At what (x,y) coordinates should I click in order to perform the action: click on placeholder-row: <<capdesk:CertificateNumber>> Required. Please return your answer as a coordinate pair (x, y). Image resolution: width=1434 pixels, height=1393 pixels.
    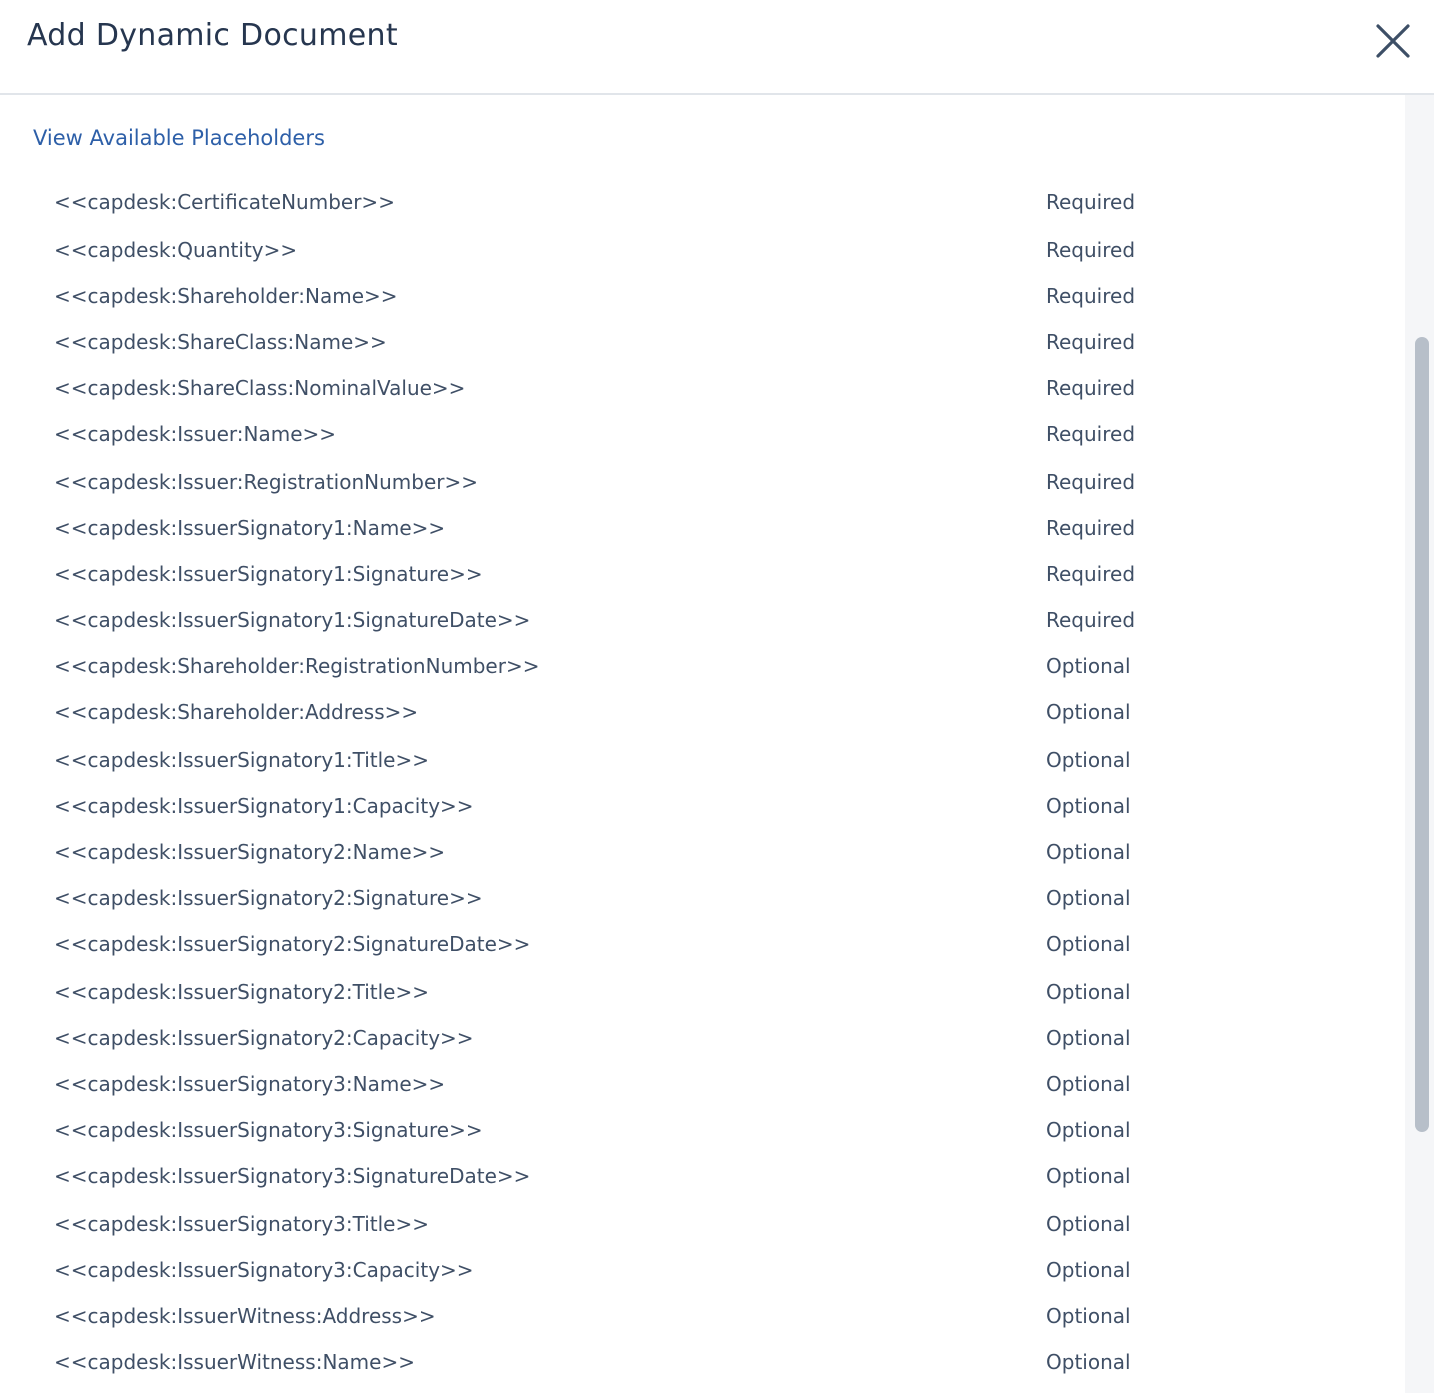
    Looking at the image, I should click on (702, 213).